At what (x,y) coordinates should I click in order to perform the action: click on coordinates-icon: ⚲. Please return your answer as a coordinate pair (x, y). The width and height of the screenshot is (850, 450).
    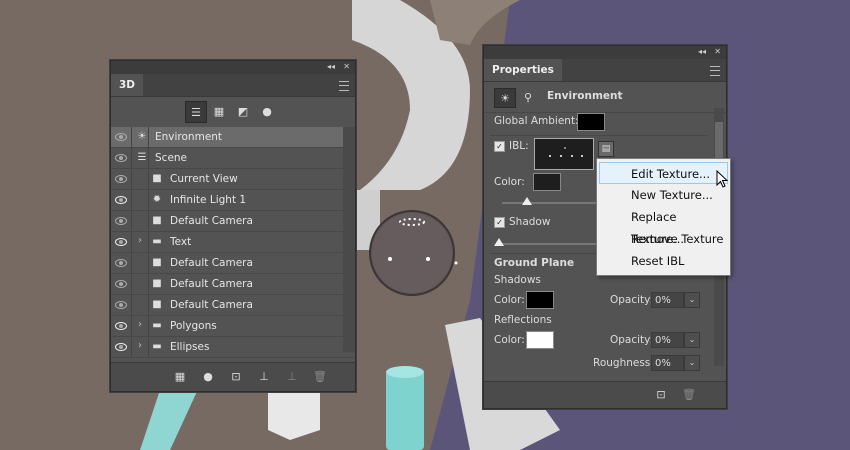
    Looking at the image, I should click on (528, 97).